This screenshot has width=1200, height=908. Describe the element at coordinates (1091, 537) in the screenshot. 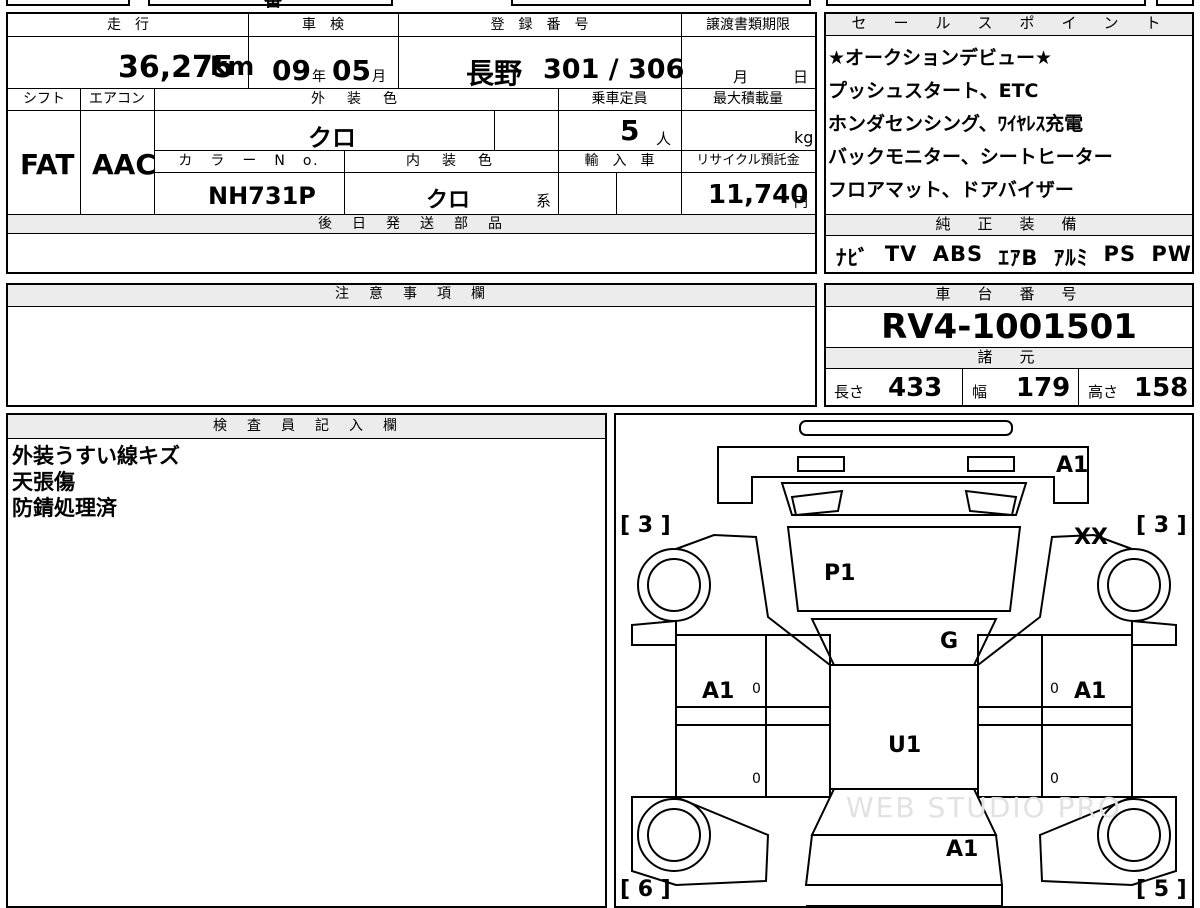

I see `damage-front-right-corner: XX` at that location.